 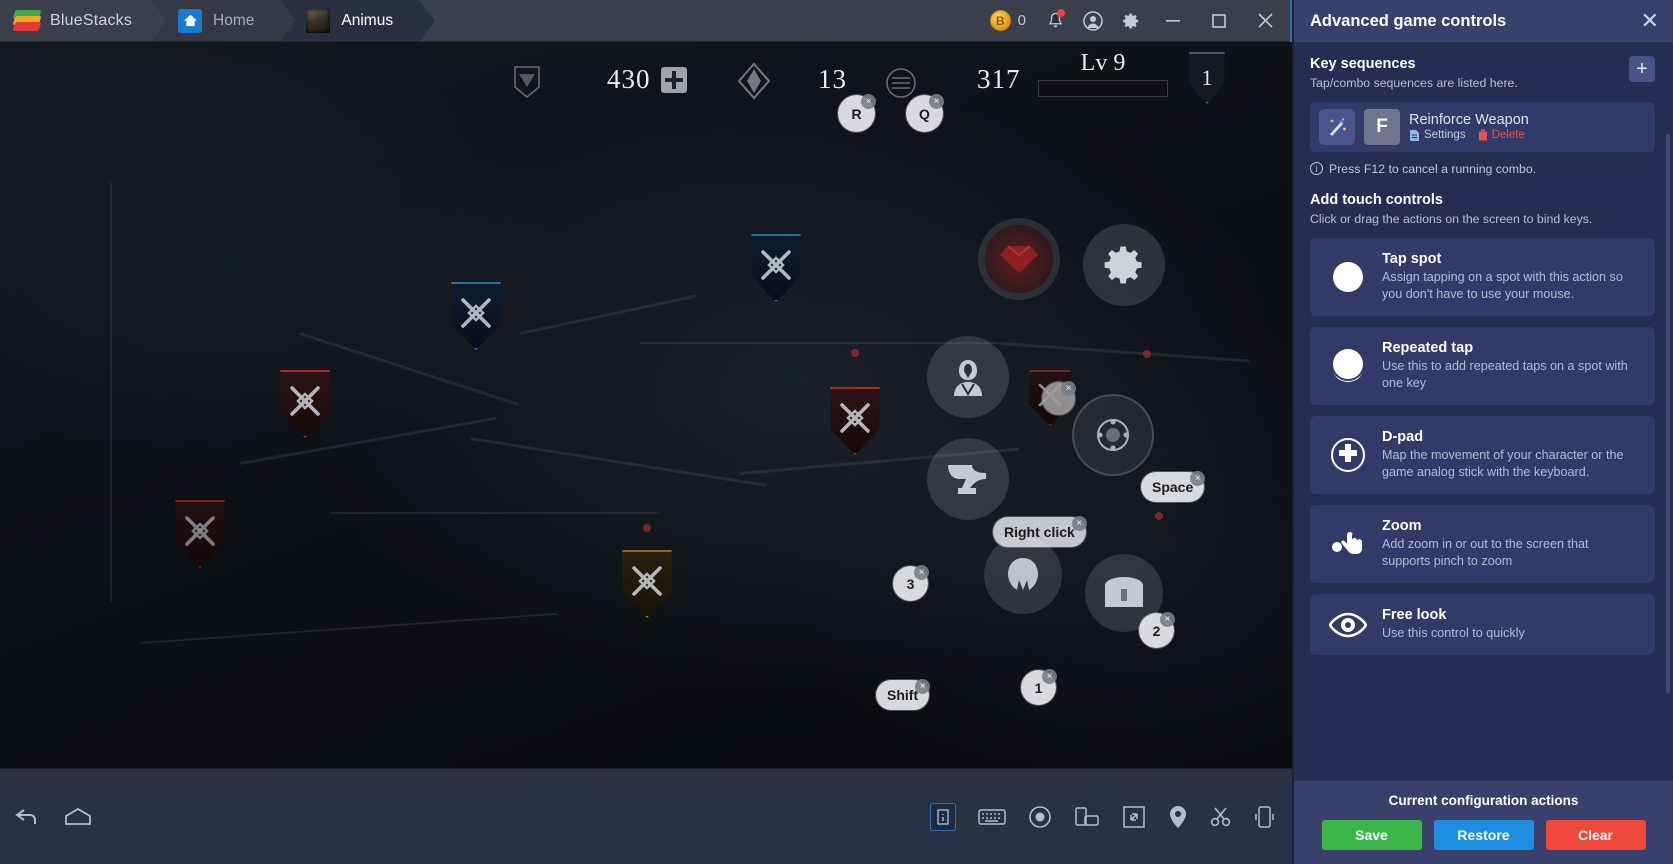 I want to click on save-button: Save, so click(x=1371, y=835).